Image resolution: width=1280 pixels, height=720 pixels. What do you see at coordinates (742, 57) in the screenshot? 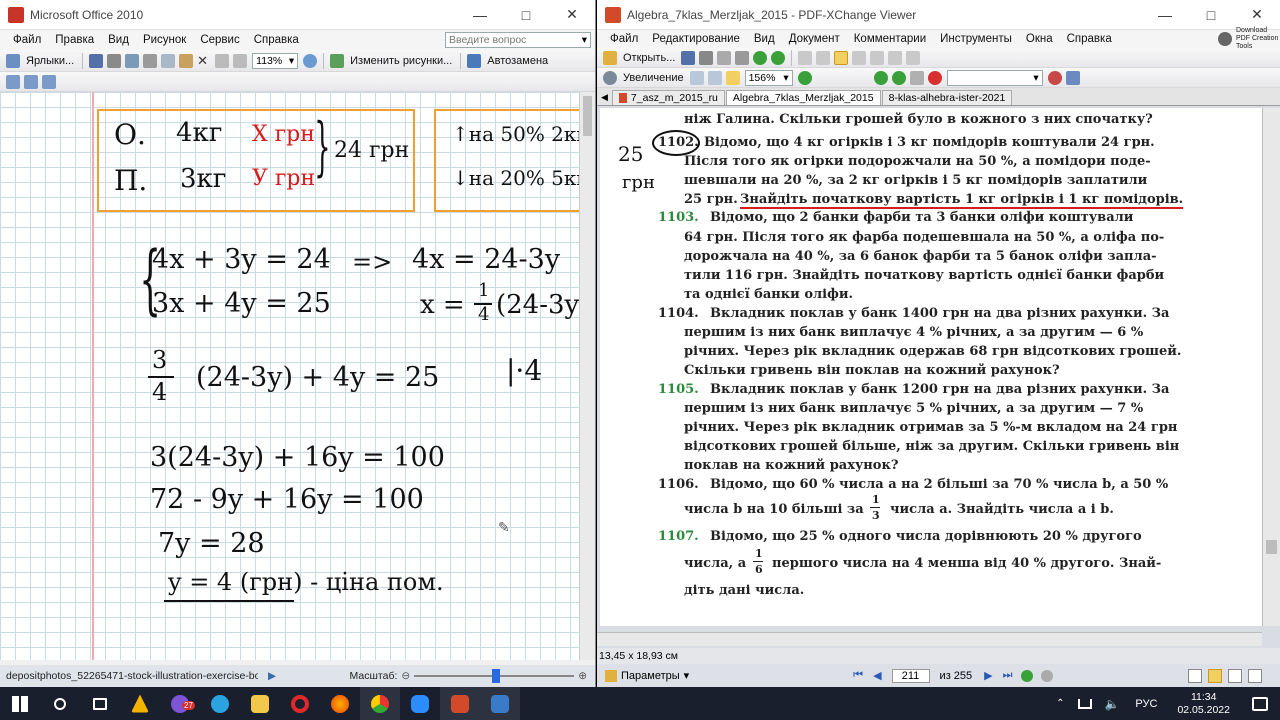
I see `ocr-icon` at bounding box center [742, 57].